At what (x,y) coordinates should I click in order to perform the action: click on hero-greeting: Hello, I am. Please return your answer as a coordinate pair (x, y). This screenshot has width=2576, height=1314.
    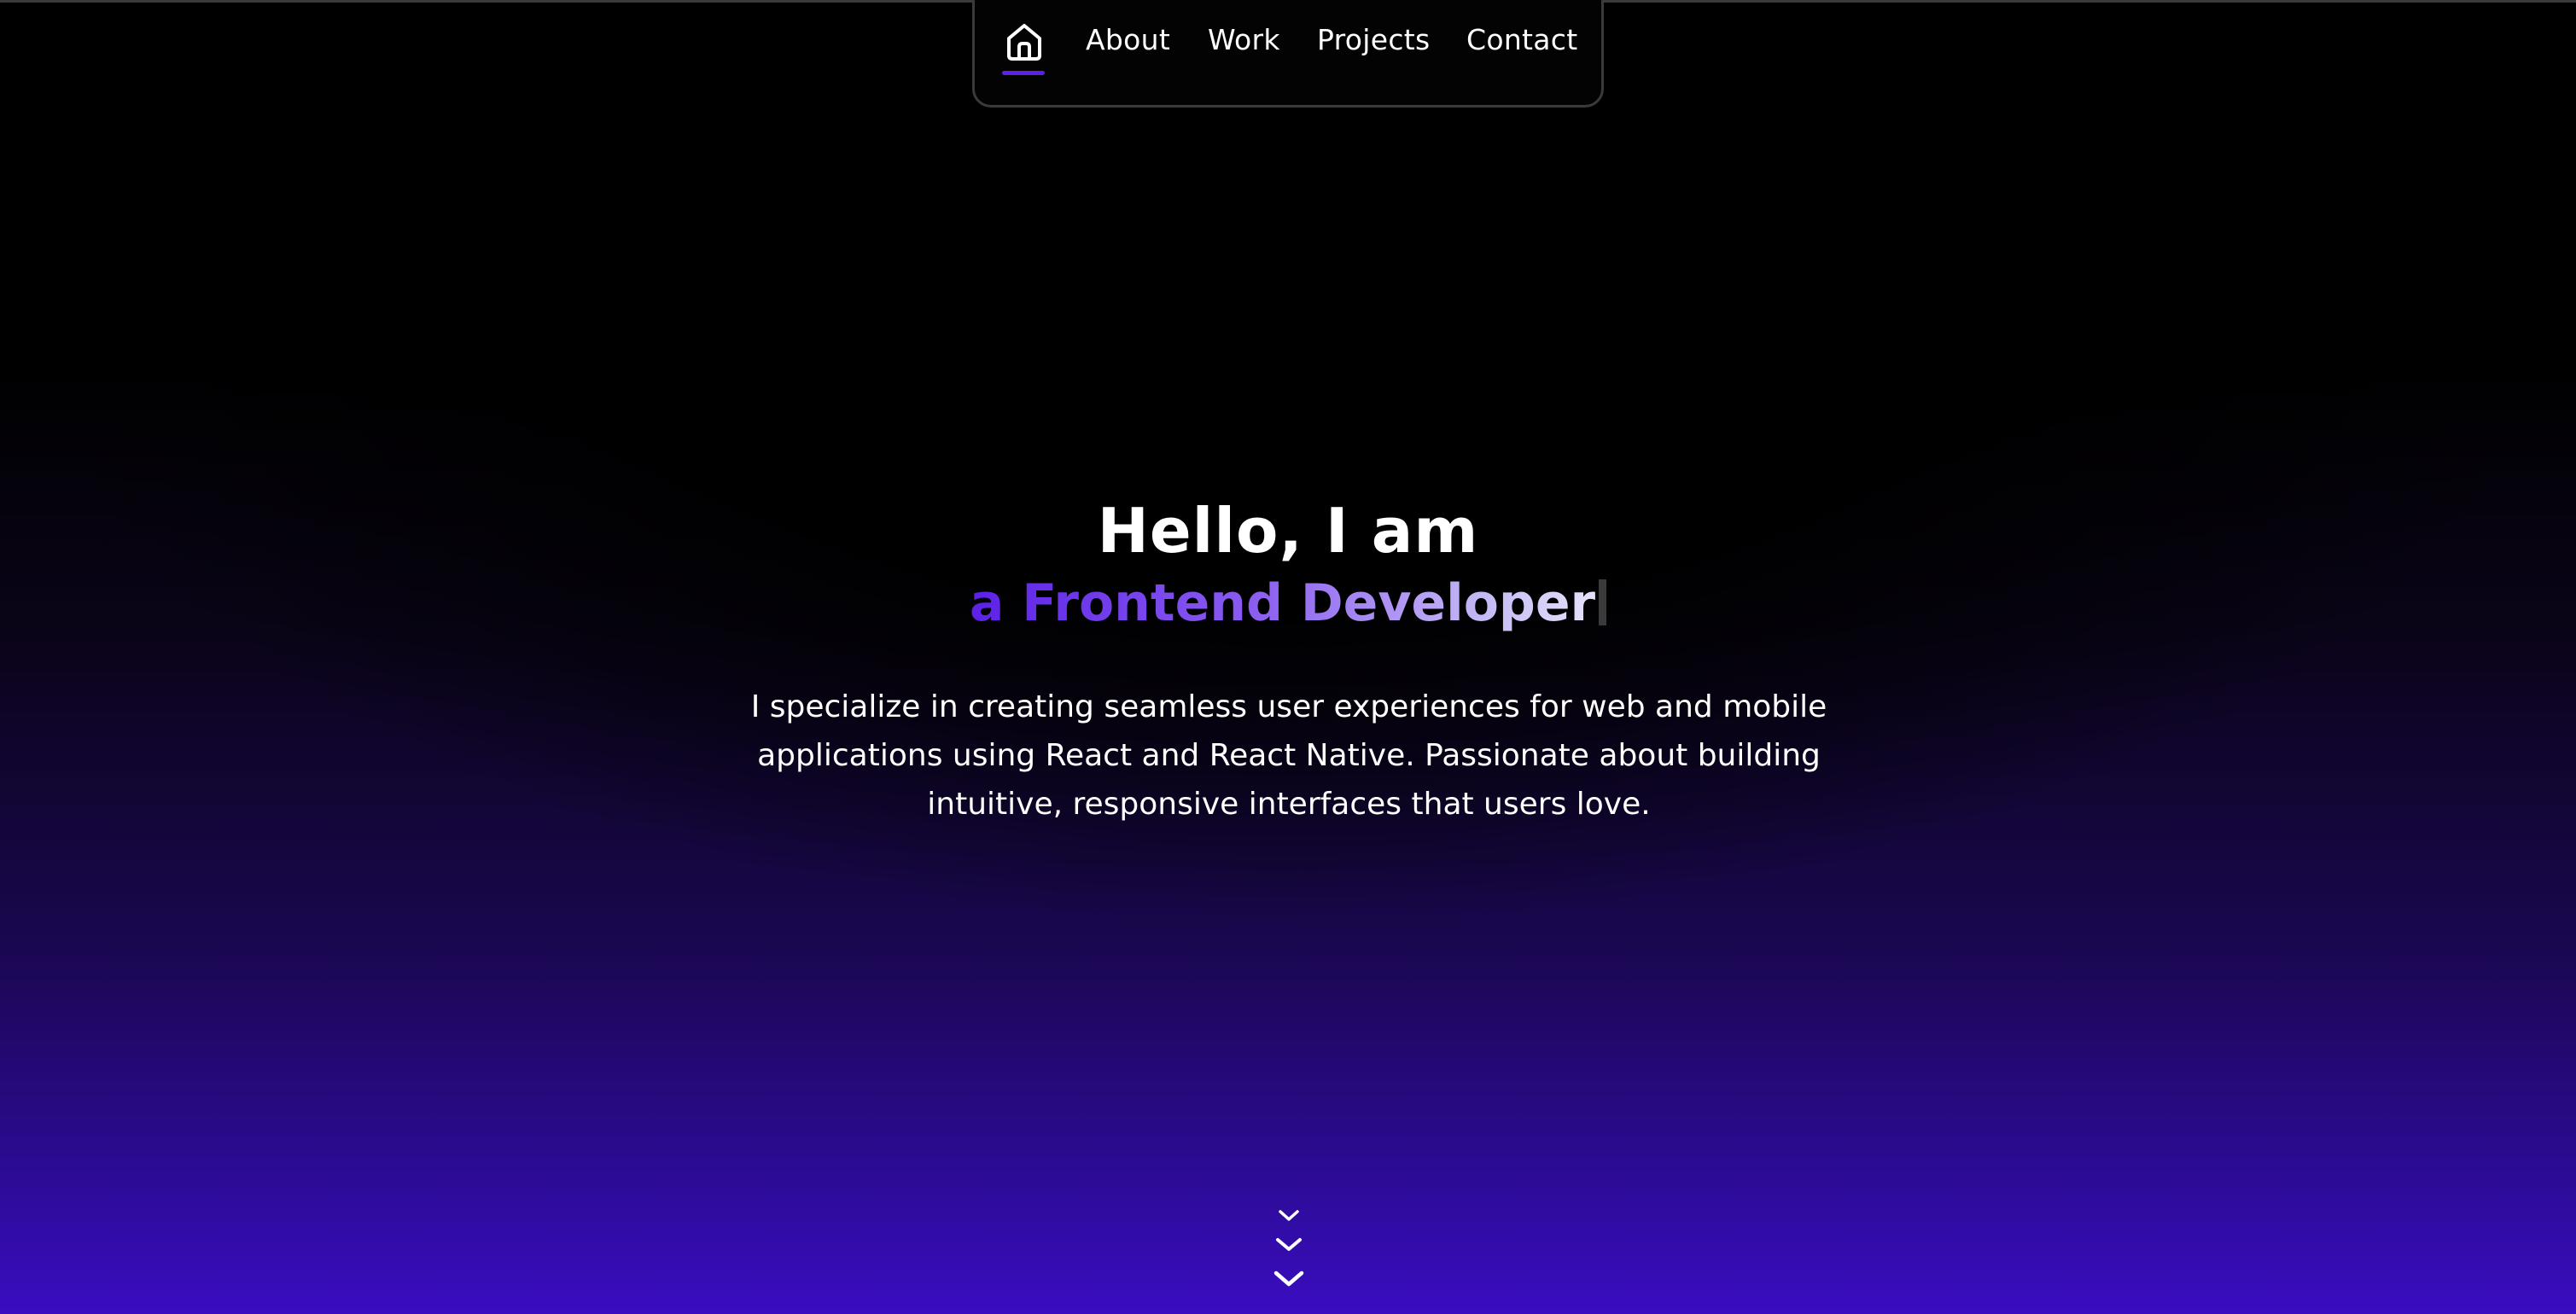
    Looking at the image, I should click on (1288, 531).